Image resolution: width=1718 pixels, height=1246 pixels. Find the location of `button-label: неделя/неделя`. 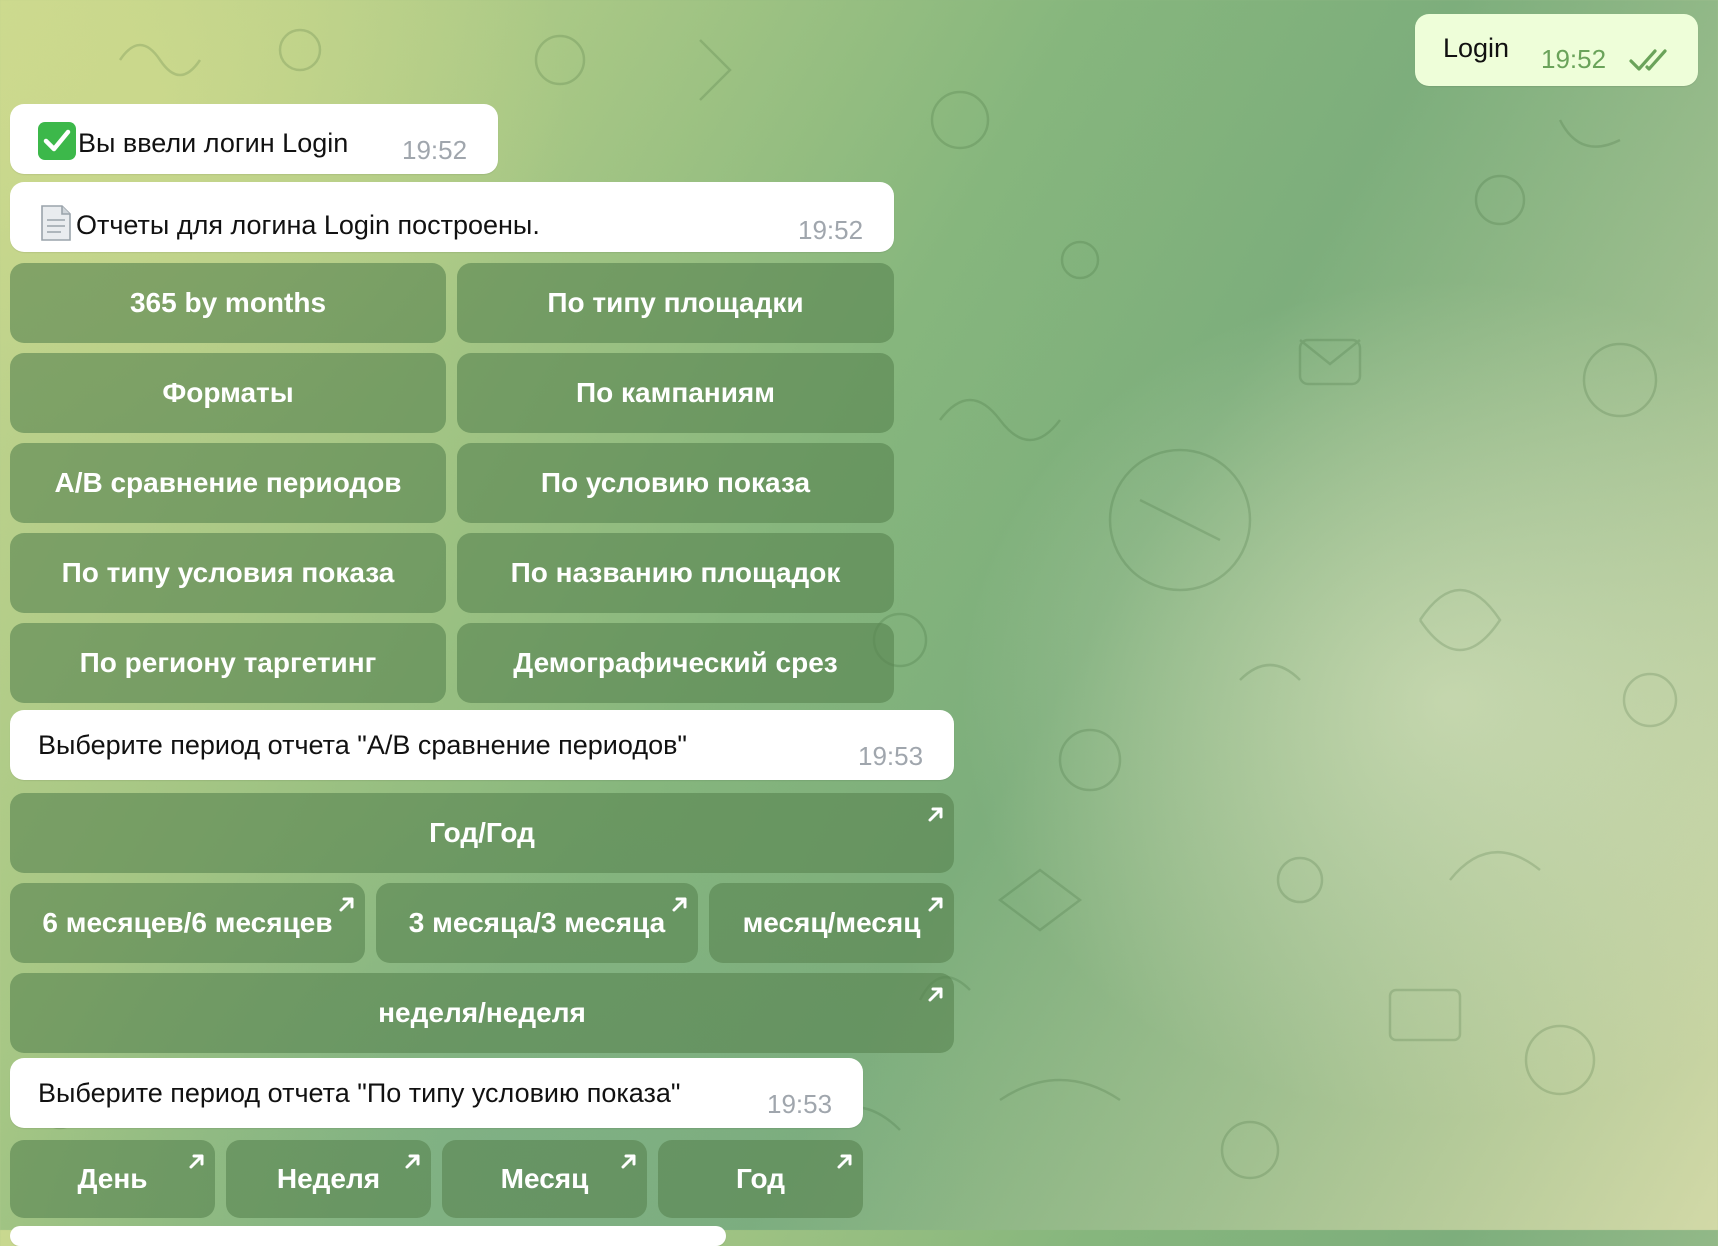

button-label: неделя/неделя is located at coordinates (482, 1012).